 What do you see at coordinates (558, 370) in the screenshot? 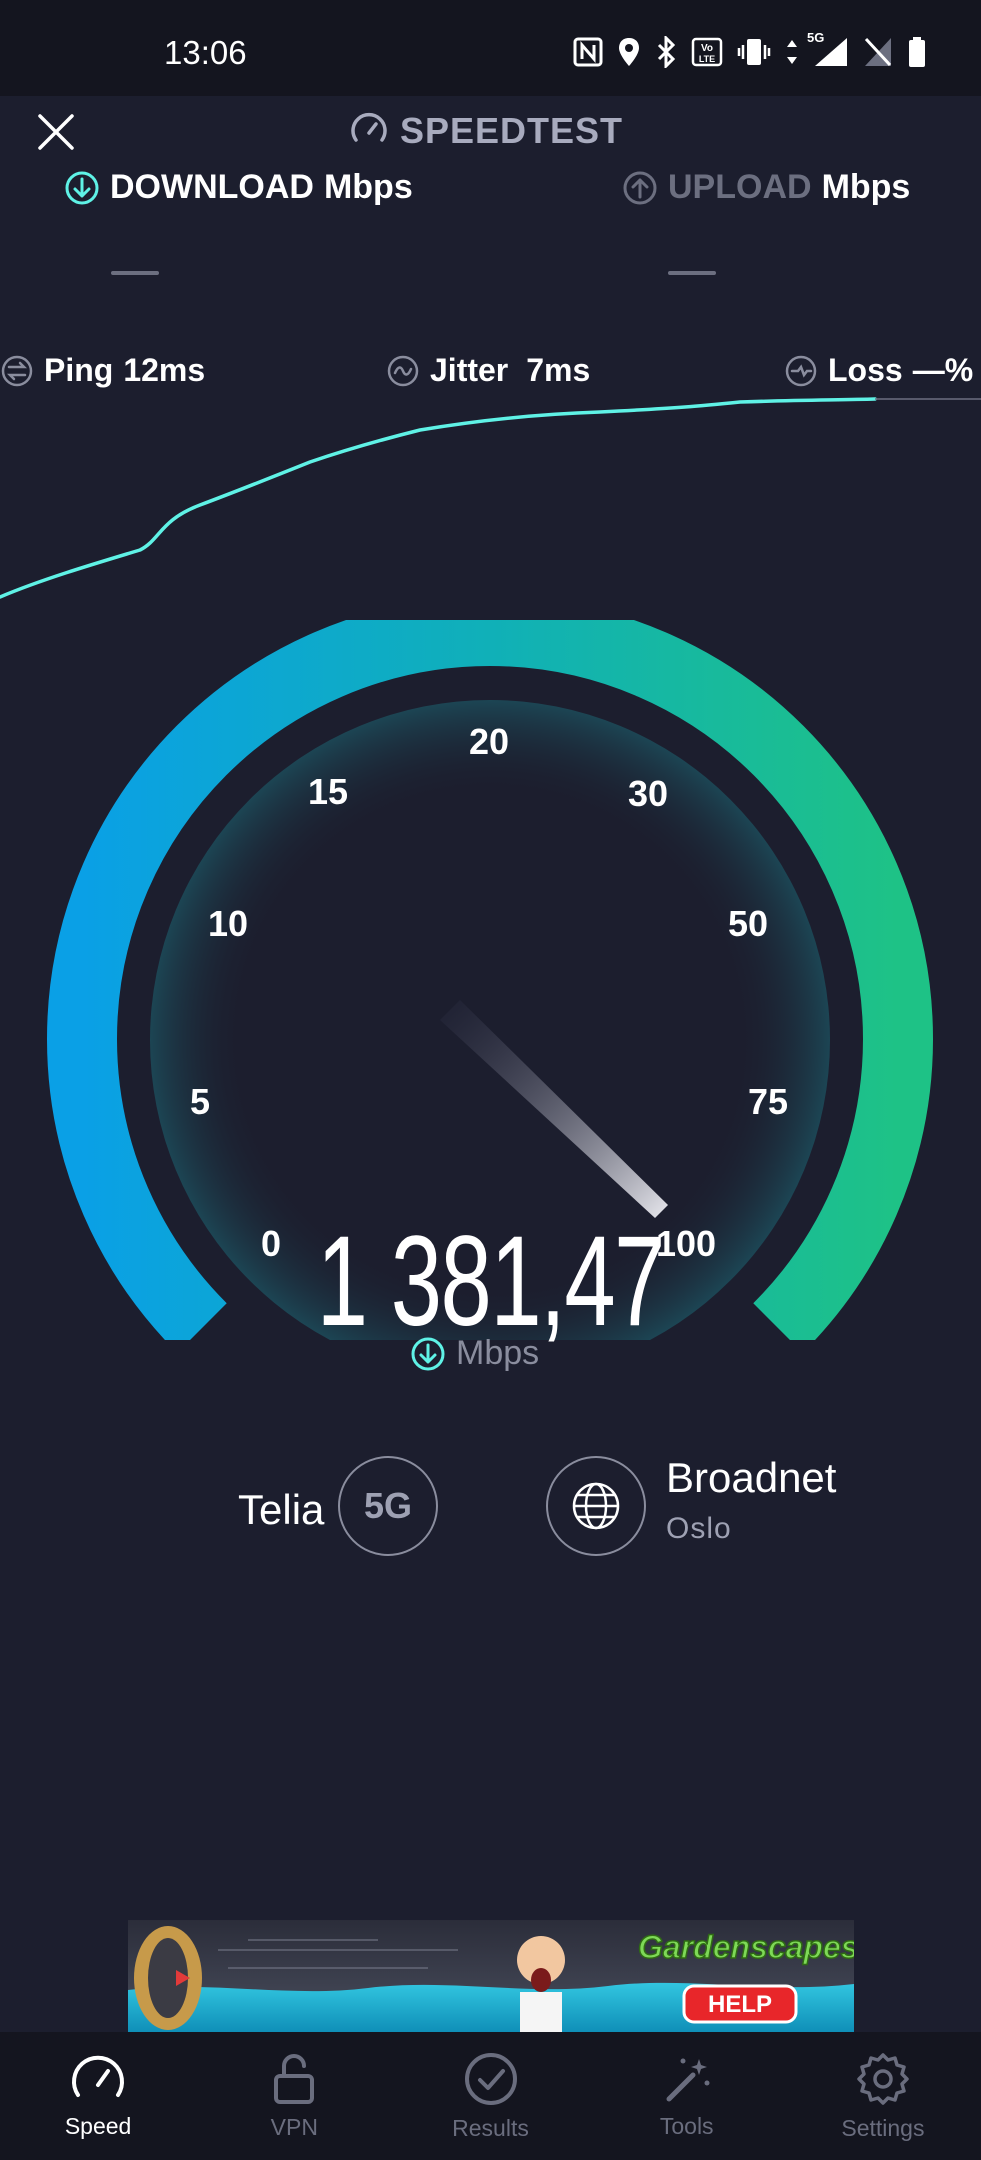
I see `jitter-value: 7ms` at bounding box center [558, 370].